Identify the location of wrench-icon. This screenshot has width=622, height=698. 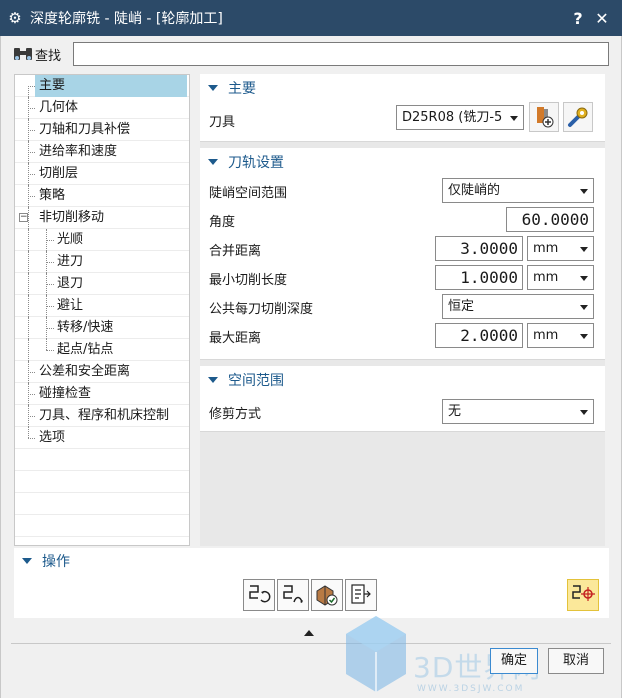
(578, 117).